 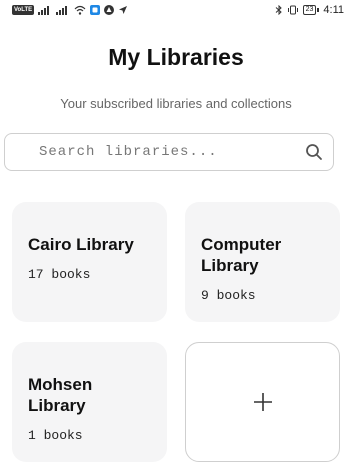 What do you see at coordinates (70, 10) in the screenshot?
I see `status-bar-left: VoLTE` at bounding box center [70, 10].